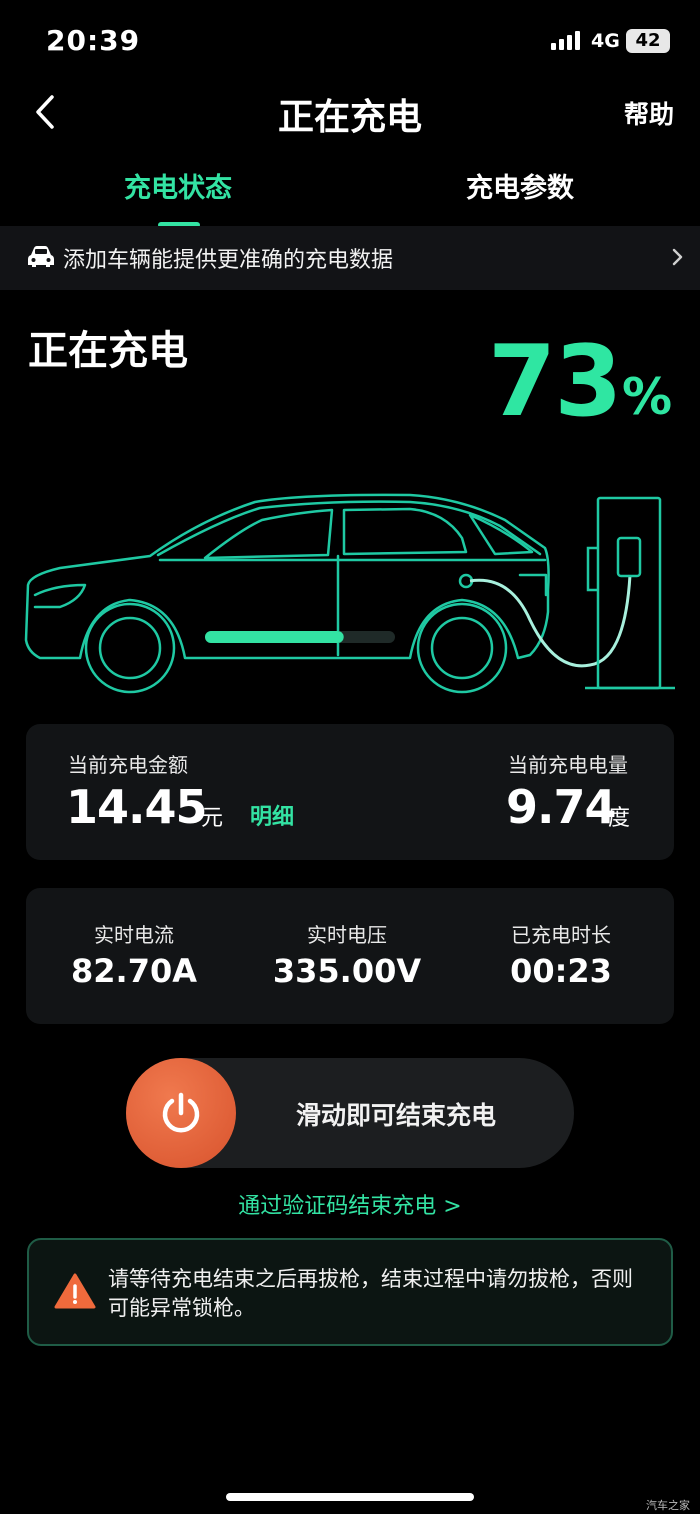 The height and width of the screenshot is (1514, 700). What do you see at coordinates (134, 971) in the screenshot?
I see `current-value: 82.70A` at bounding box center [134, 971].